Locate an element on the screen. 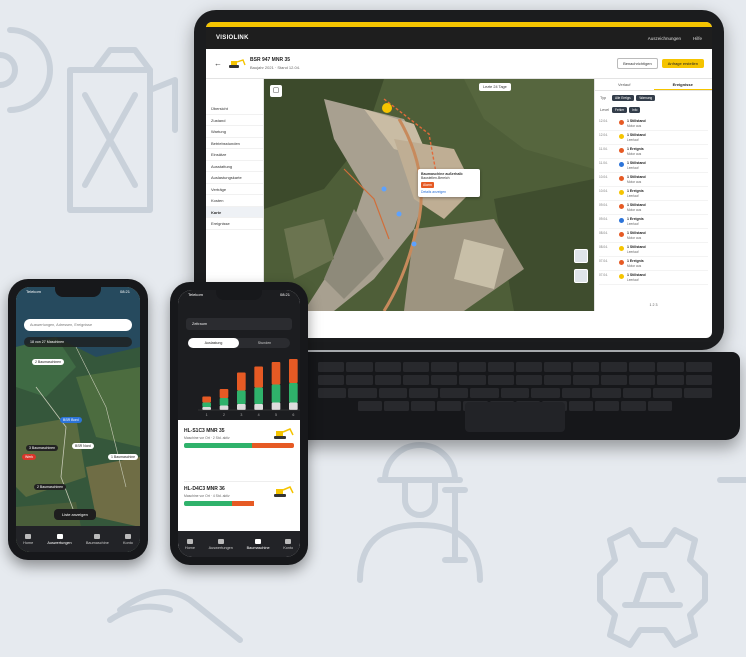  map-cluster-label: BSR Nord is located at coordinates (83, 446).